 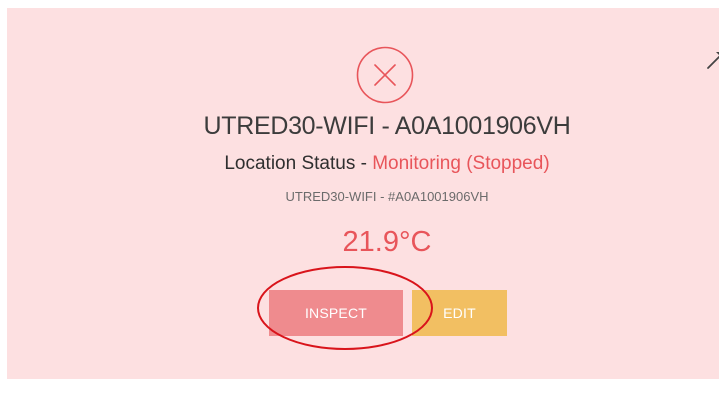 I want to click on temperature-reading: 21.9°C, so click(x=387, y=242).